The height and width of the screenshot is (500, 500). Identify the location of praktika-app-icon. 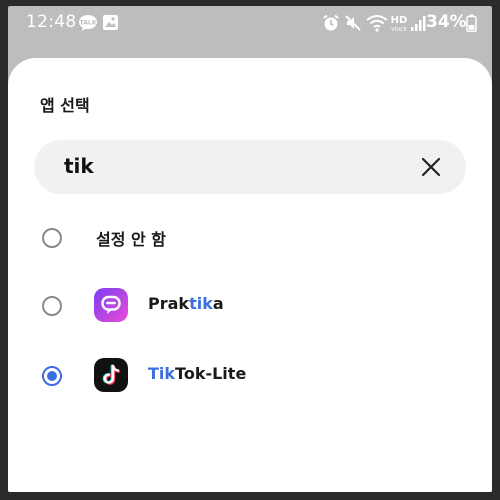
(111, 305).